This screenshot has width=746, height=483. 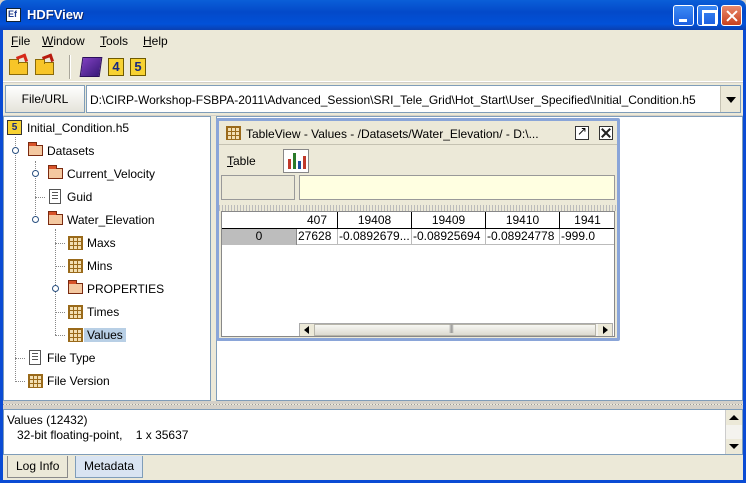 What do you see at coordinates (730, 99) in the screenshot?
I see `chevron-down-icon` at bounding box center [730, 99].